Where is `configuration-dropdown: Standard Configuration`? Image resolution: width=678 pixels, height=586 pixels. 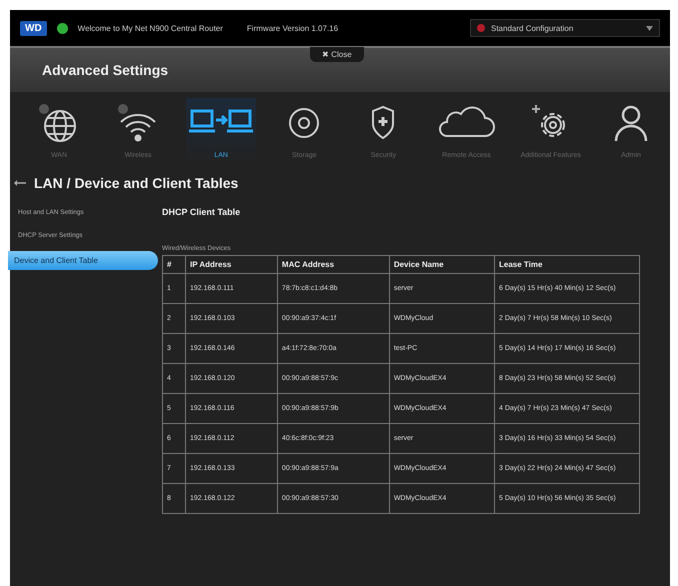 configuration-dropdown: Standard Configuration is located at coordinates (565, 28).